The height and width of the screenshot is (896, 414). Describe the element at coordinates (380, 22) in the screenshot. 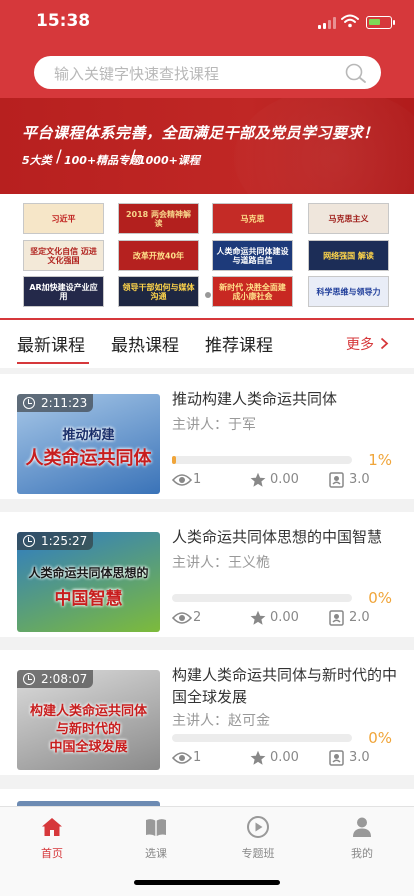

I see `battery-icon` at that location.